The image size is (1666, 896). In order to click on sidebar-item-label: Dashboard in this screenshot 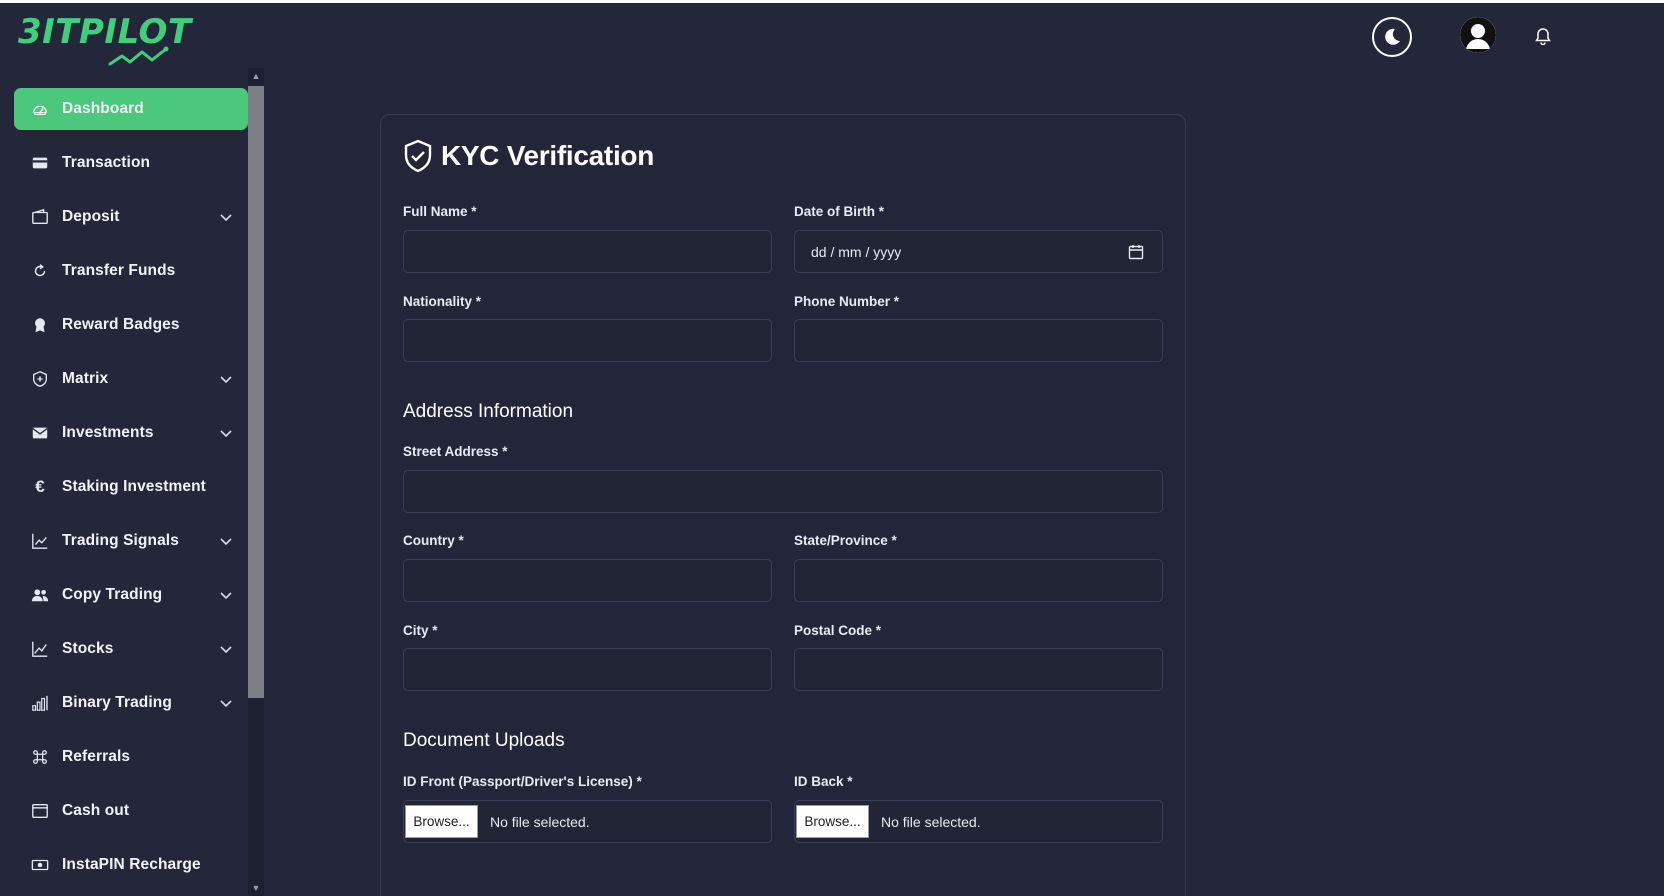, I will do `click(103, 108)`.